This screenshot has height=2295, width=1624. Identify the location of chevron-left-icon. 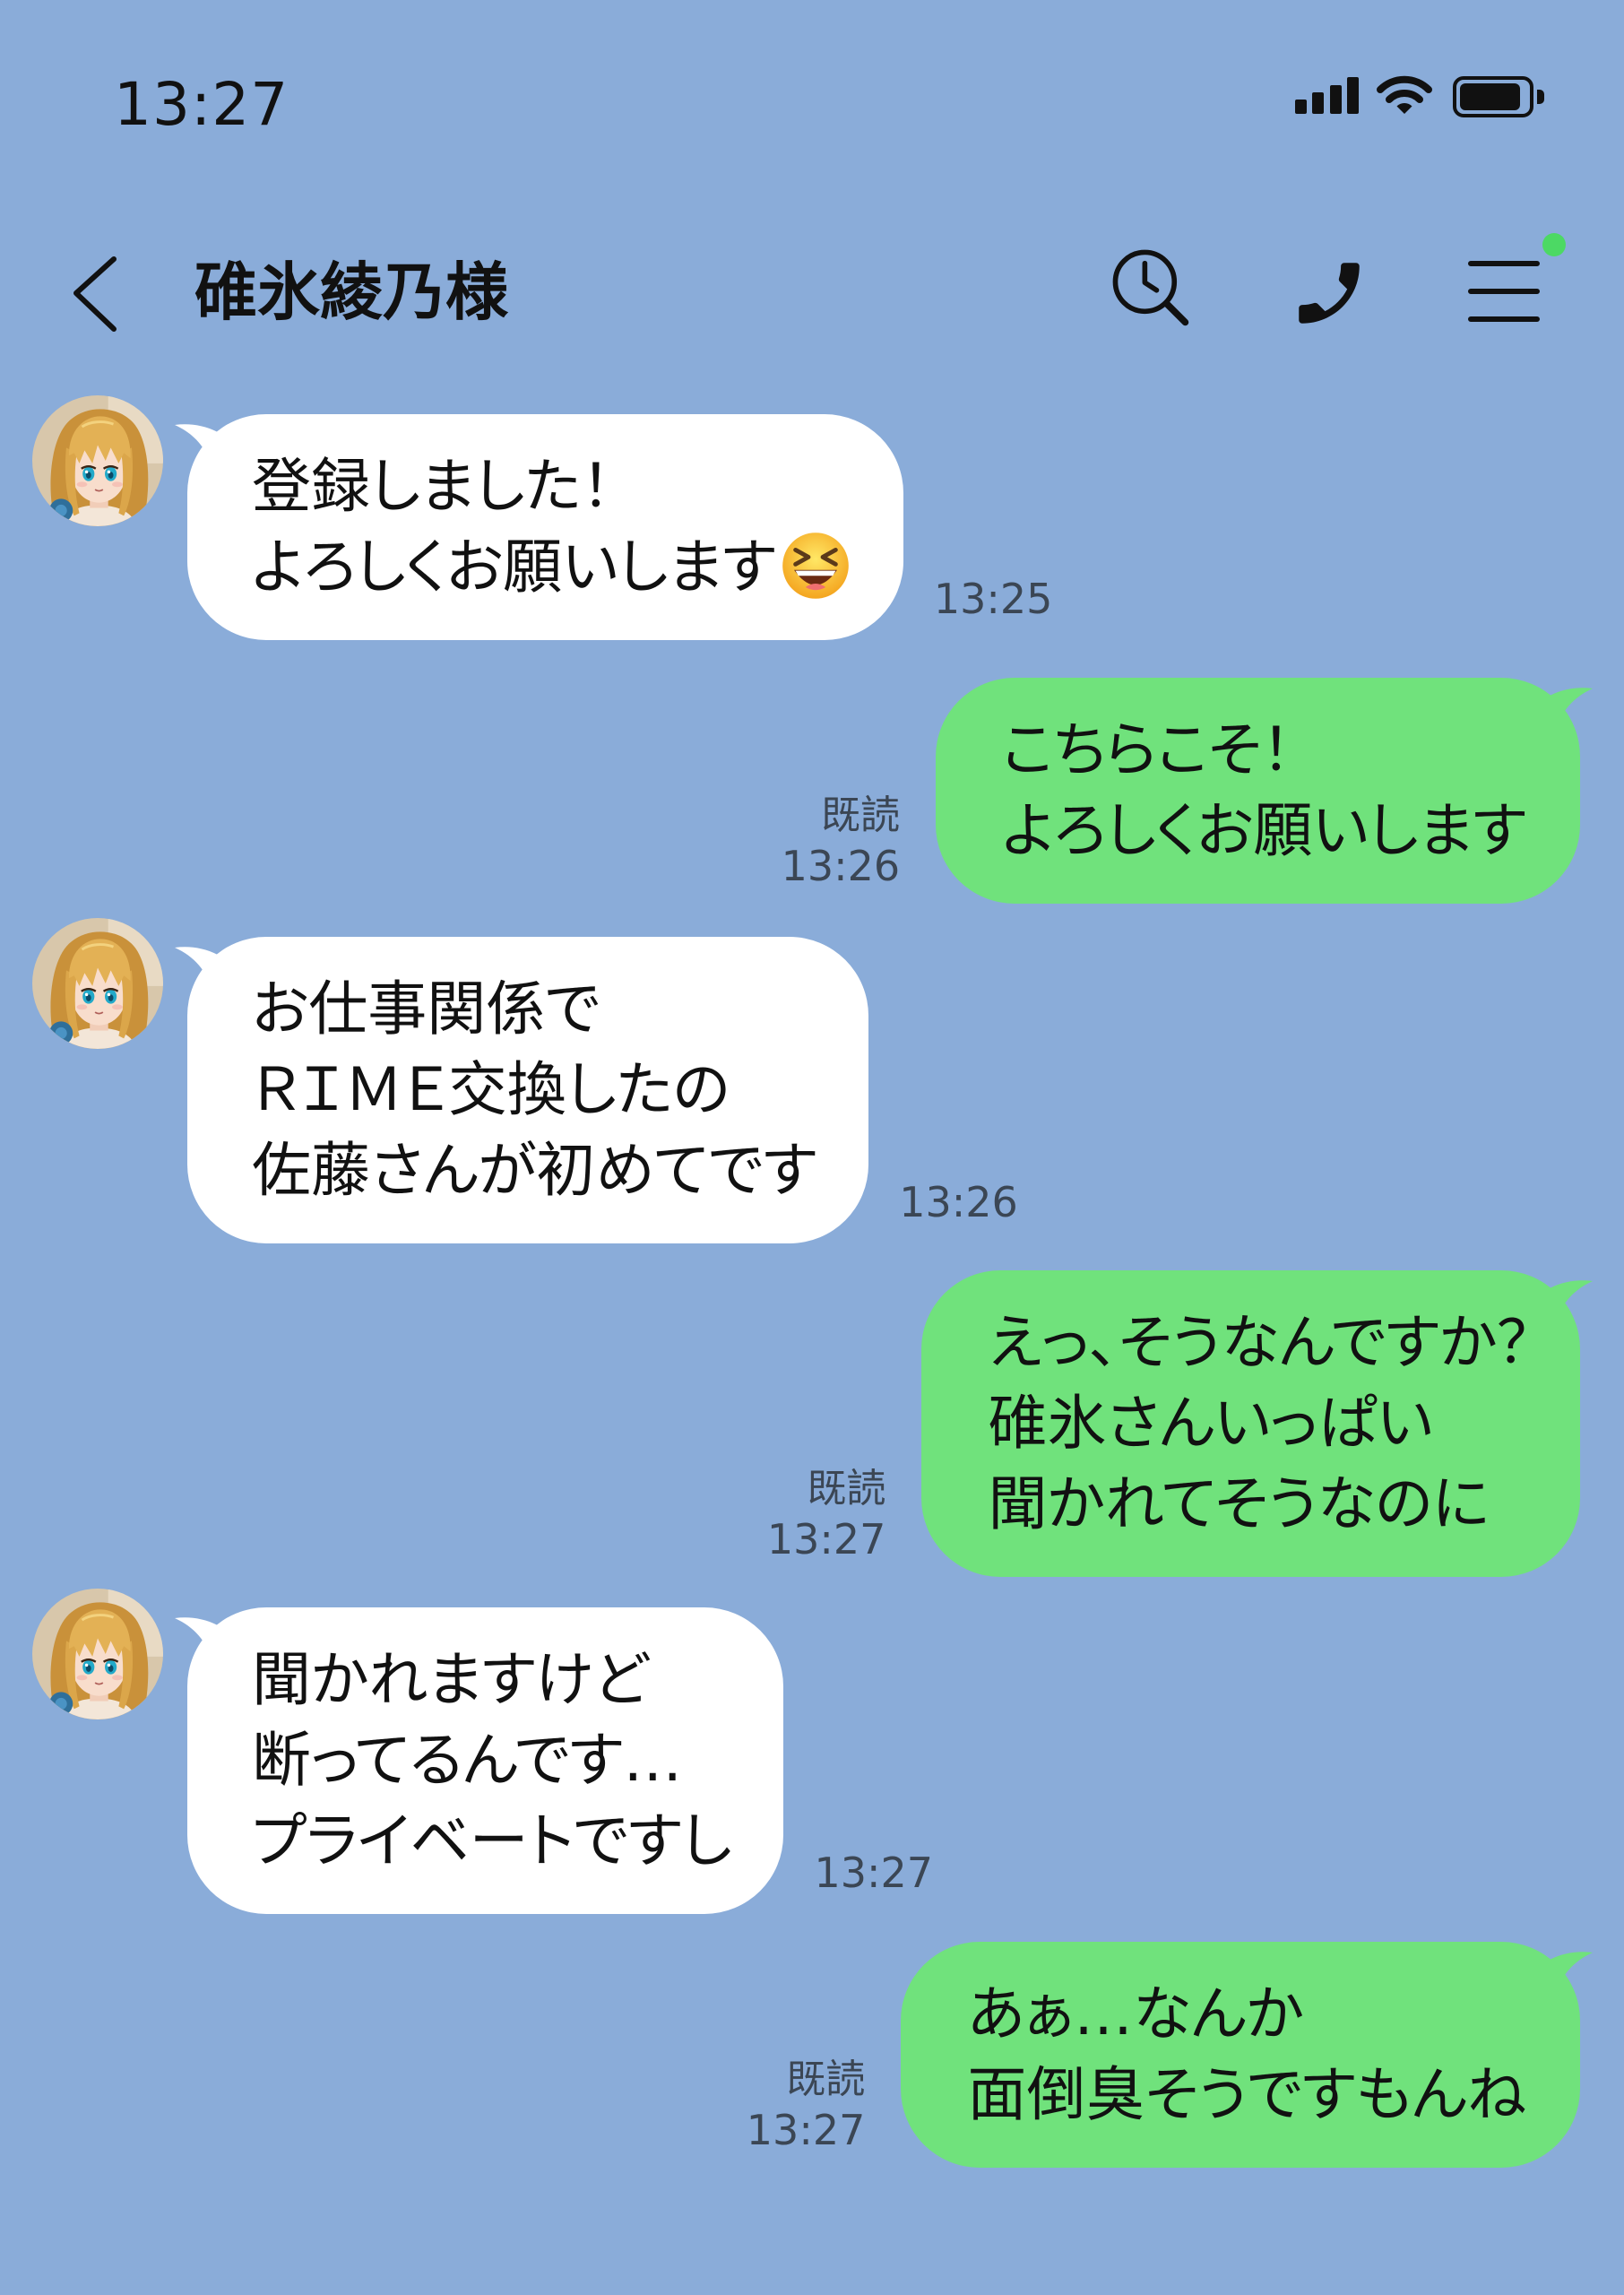
(95, 294).